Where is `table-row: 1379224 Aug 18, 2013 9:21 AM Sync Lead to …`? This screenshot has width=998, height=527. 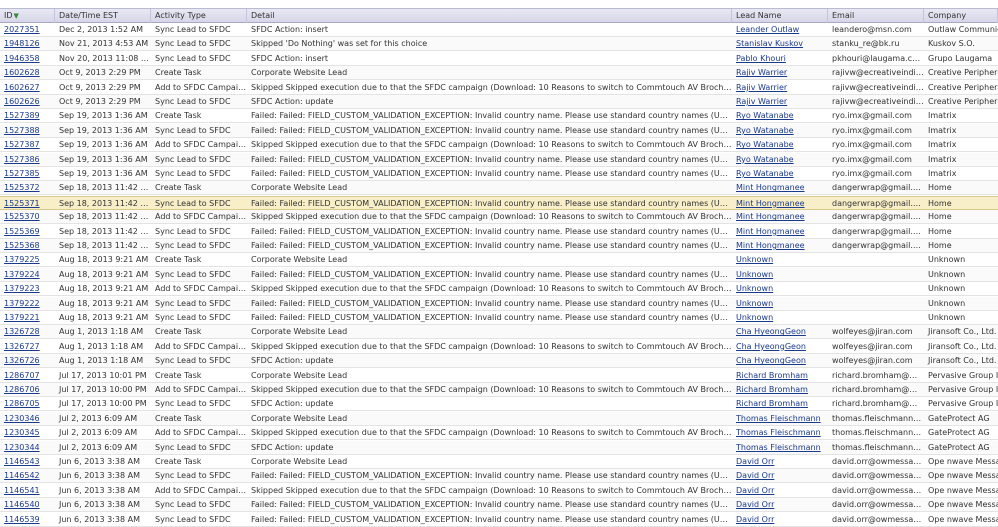
table-row: 1379224 Aug 18, 2013 9:21 AM Sync Lead to … is located at coordinates (499, 274).